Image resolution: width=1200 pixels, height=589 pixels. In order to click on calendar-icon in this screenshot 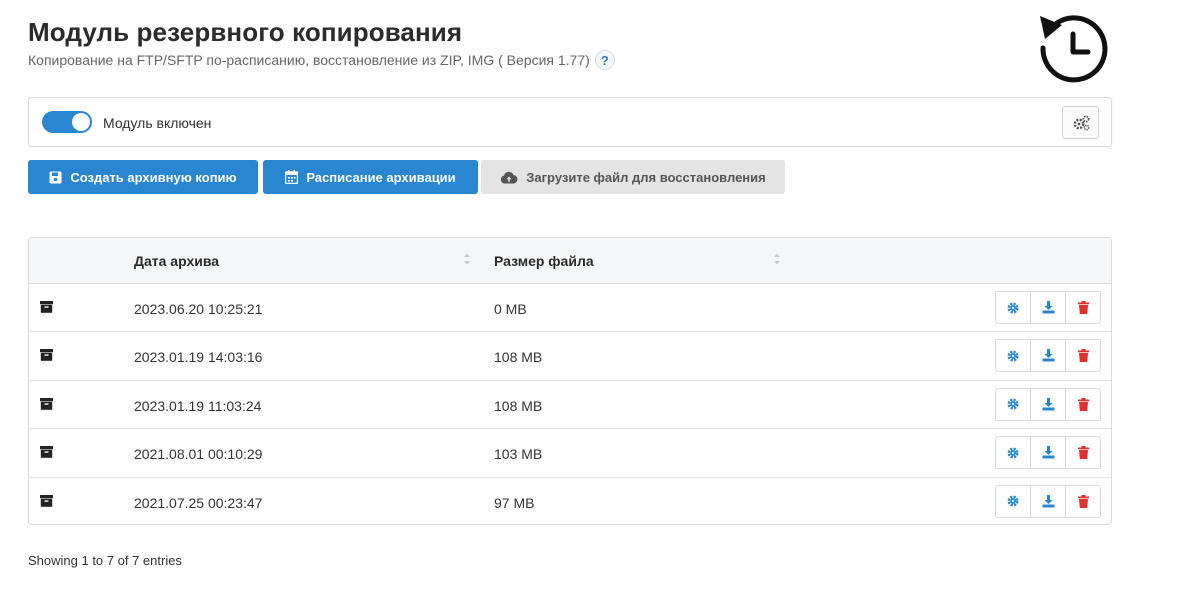, I will do `click(292, 177)`.